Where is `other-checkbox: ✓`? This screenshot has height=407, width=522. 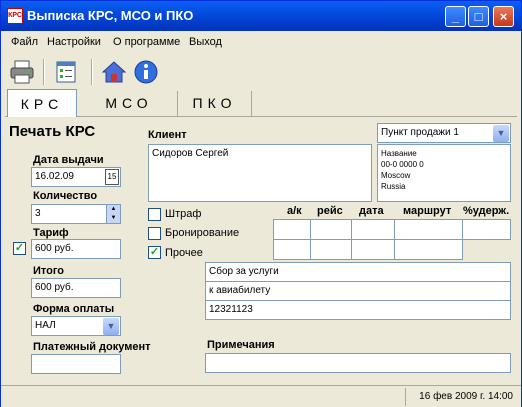 other-checkbox: ✓ is located at coordinates (154, 252).